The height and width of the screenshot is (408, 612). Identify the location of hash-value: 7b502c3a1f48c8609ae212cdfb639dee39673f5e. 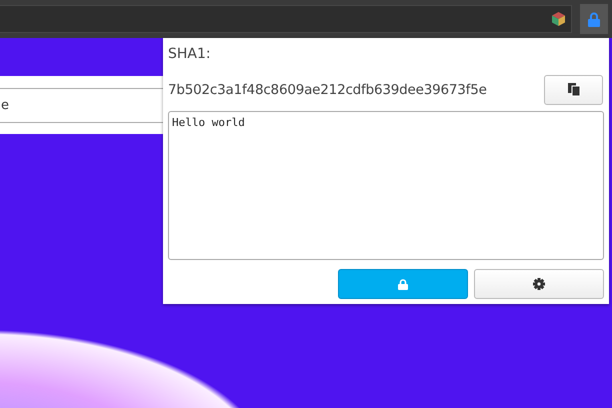
(327, 90).